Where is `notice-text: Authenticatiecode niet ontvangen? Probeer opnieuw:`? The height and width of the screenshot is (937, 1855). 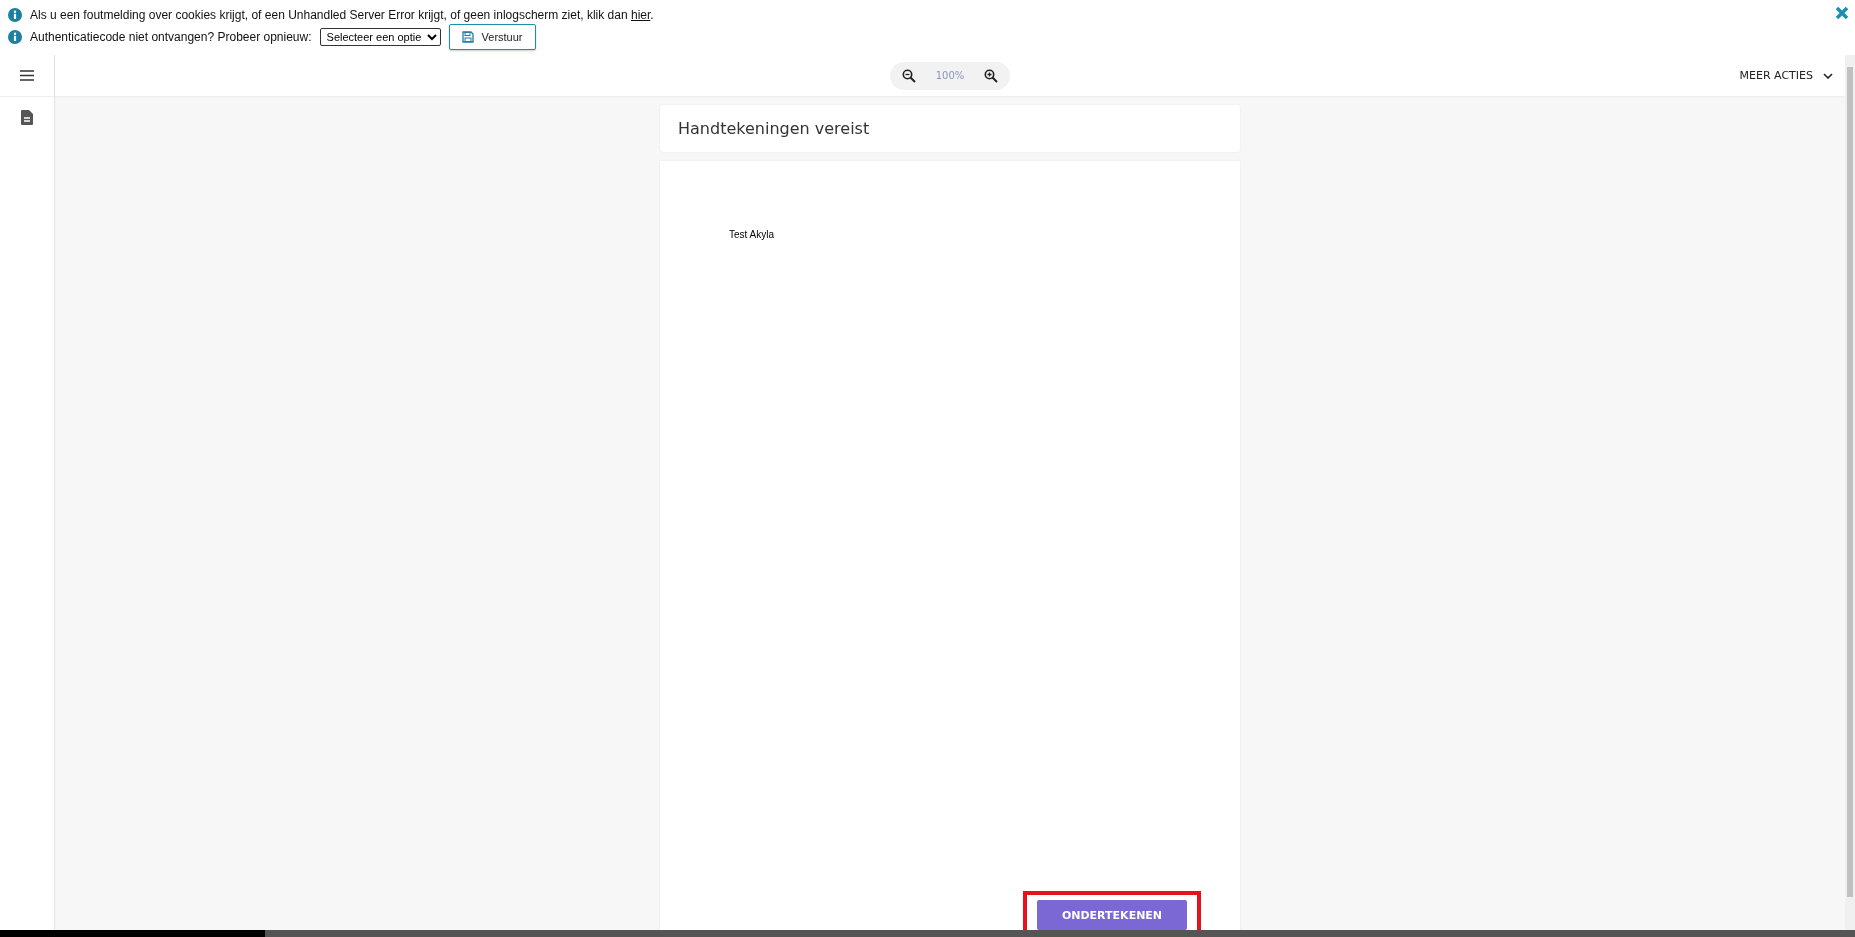
notice-text: Authenticatiecode niet ontvangen? Probeer opnieuw: is located at coordinates (171, 37).